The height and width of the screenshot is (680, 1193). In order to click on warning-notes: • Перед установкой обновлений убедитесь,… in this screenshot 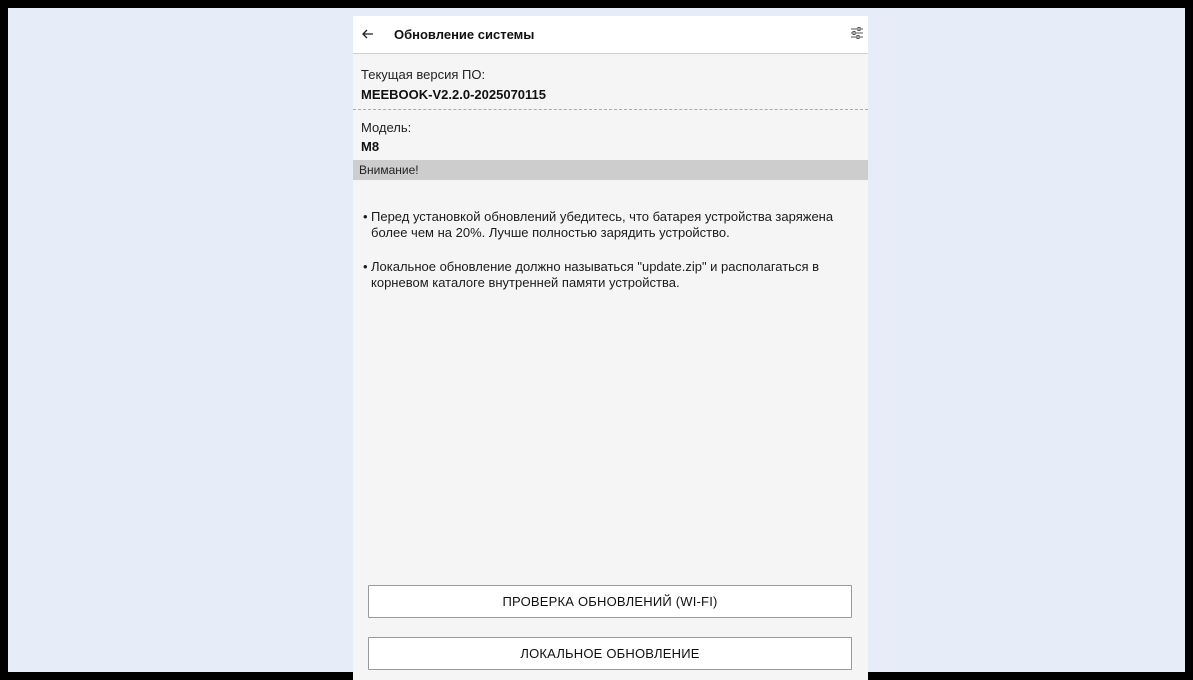, I will do `click(608, 259)`.